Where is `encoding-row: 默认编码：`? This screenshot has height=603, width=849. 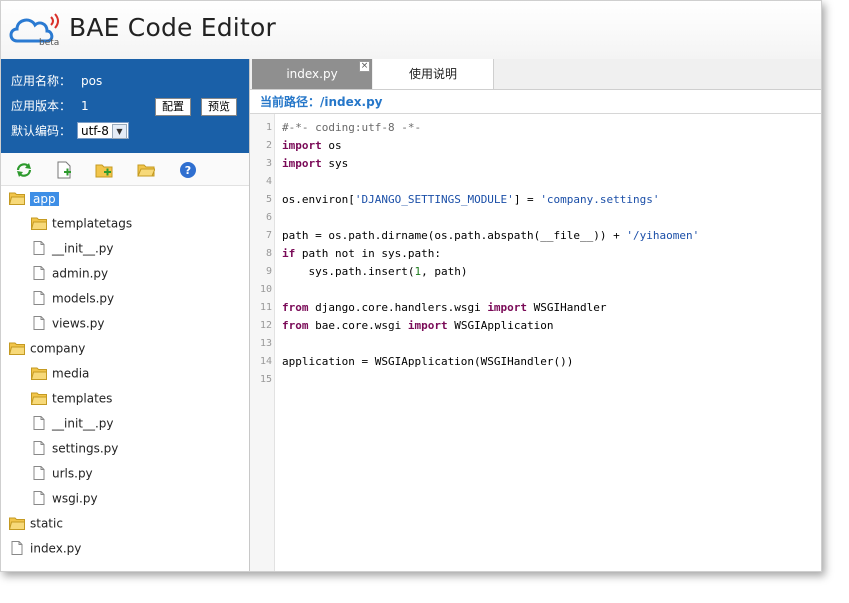 encoding-row: 默认编码： is located at coordinates (41, 131).